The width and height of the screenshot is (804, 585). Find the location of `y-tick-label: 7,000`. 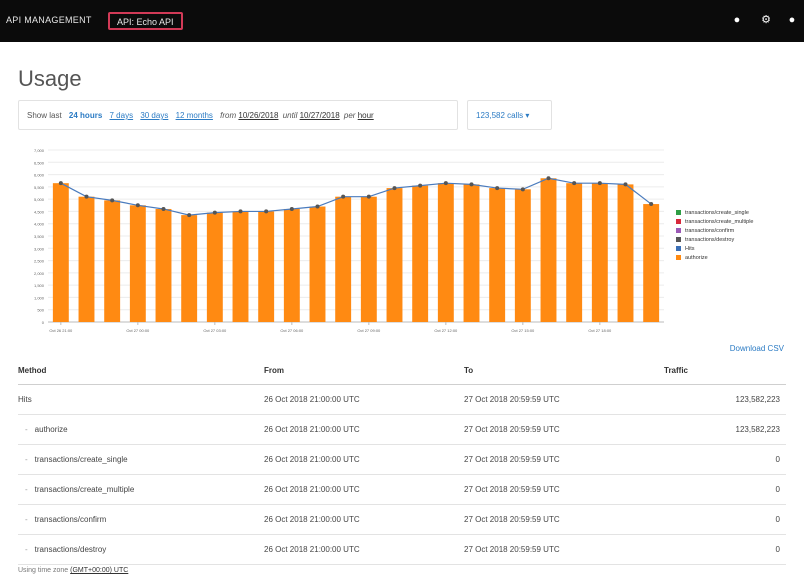

y-tick-label: 7,000 is located at coordinates (39, 150).